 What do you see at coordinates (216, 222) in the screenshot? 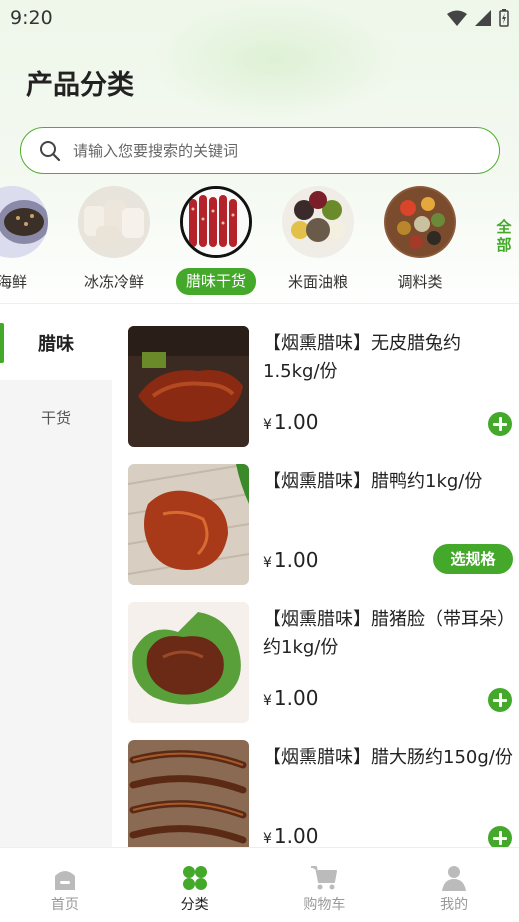
I see `cured-meat-thumb` at bounding box center [216, 222].